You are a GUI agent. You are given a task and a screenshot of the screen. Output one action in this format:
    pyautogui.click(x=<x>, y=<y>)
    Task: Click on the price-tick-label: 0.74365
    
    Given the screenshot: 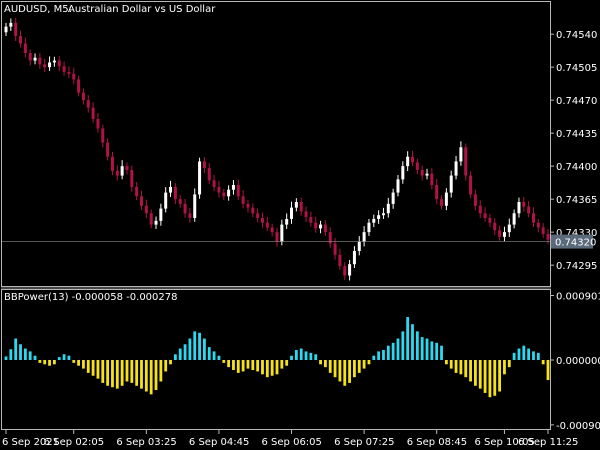 What is the action you would take?
    pyautogui.click(x=576, y=200)
    